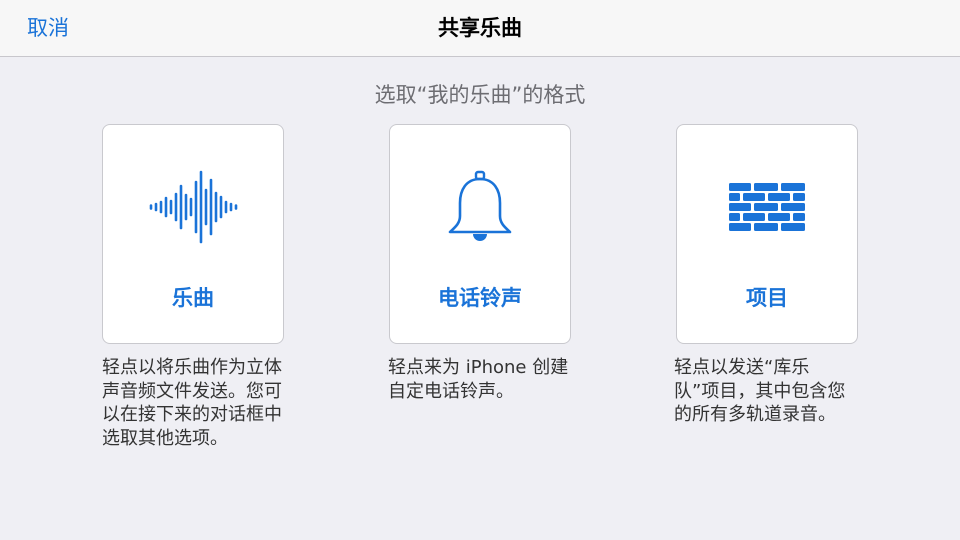 This screenshot has width=960, height=540. I want to click on song-option-description: 轻点以将乐曲作为立体 声音频文件发送。您可 以在接下来的对话框中 选取其他选项。, so click(192, 403).